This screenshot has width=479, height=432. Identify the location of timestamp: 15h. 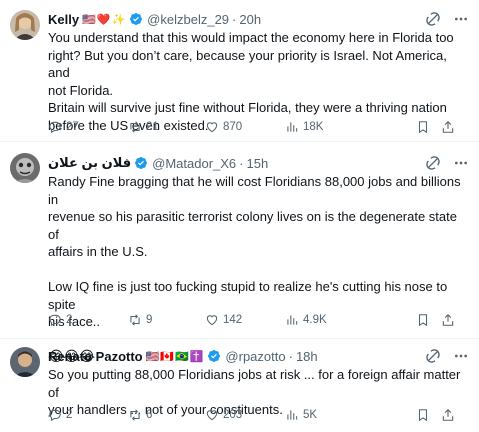
(258, 163).